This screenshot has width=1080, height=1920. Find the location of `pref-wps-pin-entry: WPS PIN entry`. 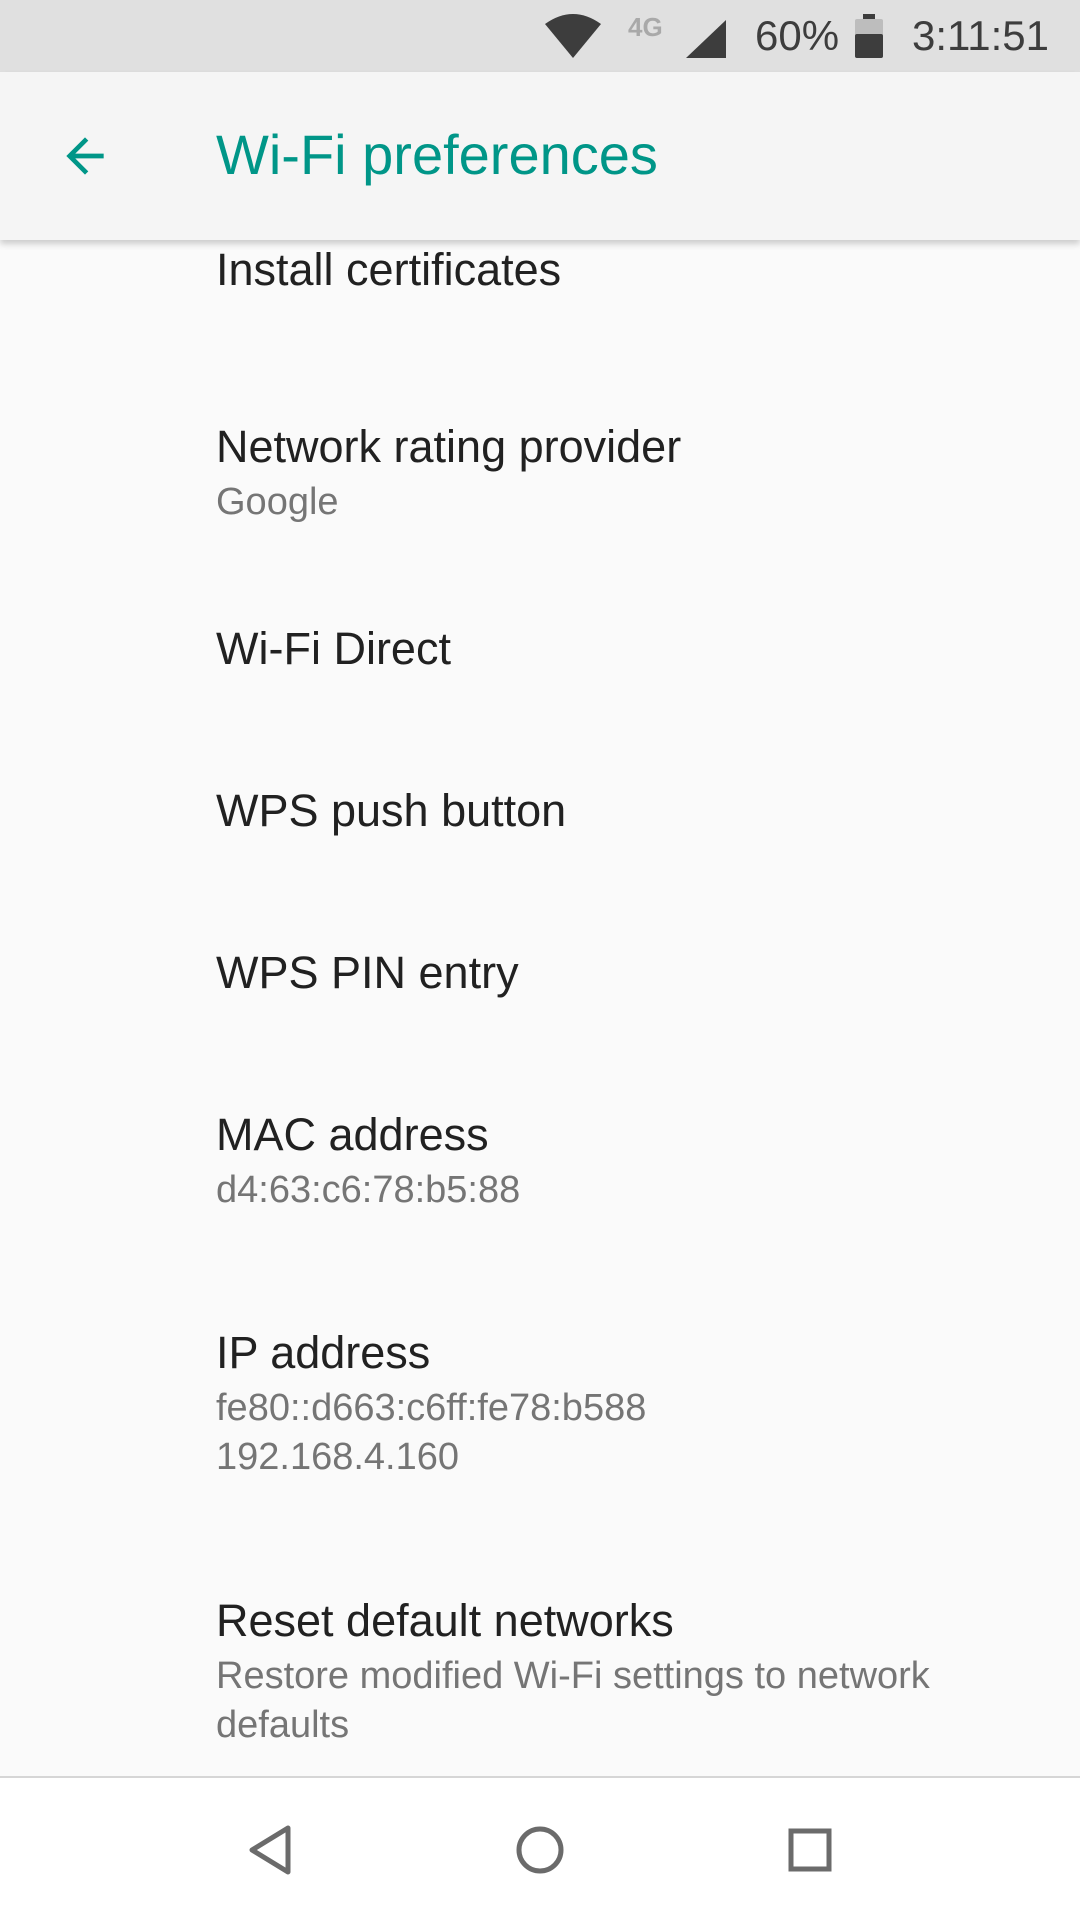

pref-wps-pin-entry: WPS PIN entry is located at coordinates (540, 975).